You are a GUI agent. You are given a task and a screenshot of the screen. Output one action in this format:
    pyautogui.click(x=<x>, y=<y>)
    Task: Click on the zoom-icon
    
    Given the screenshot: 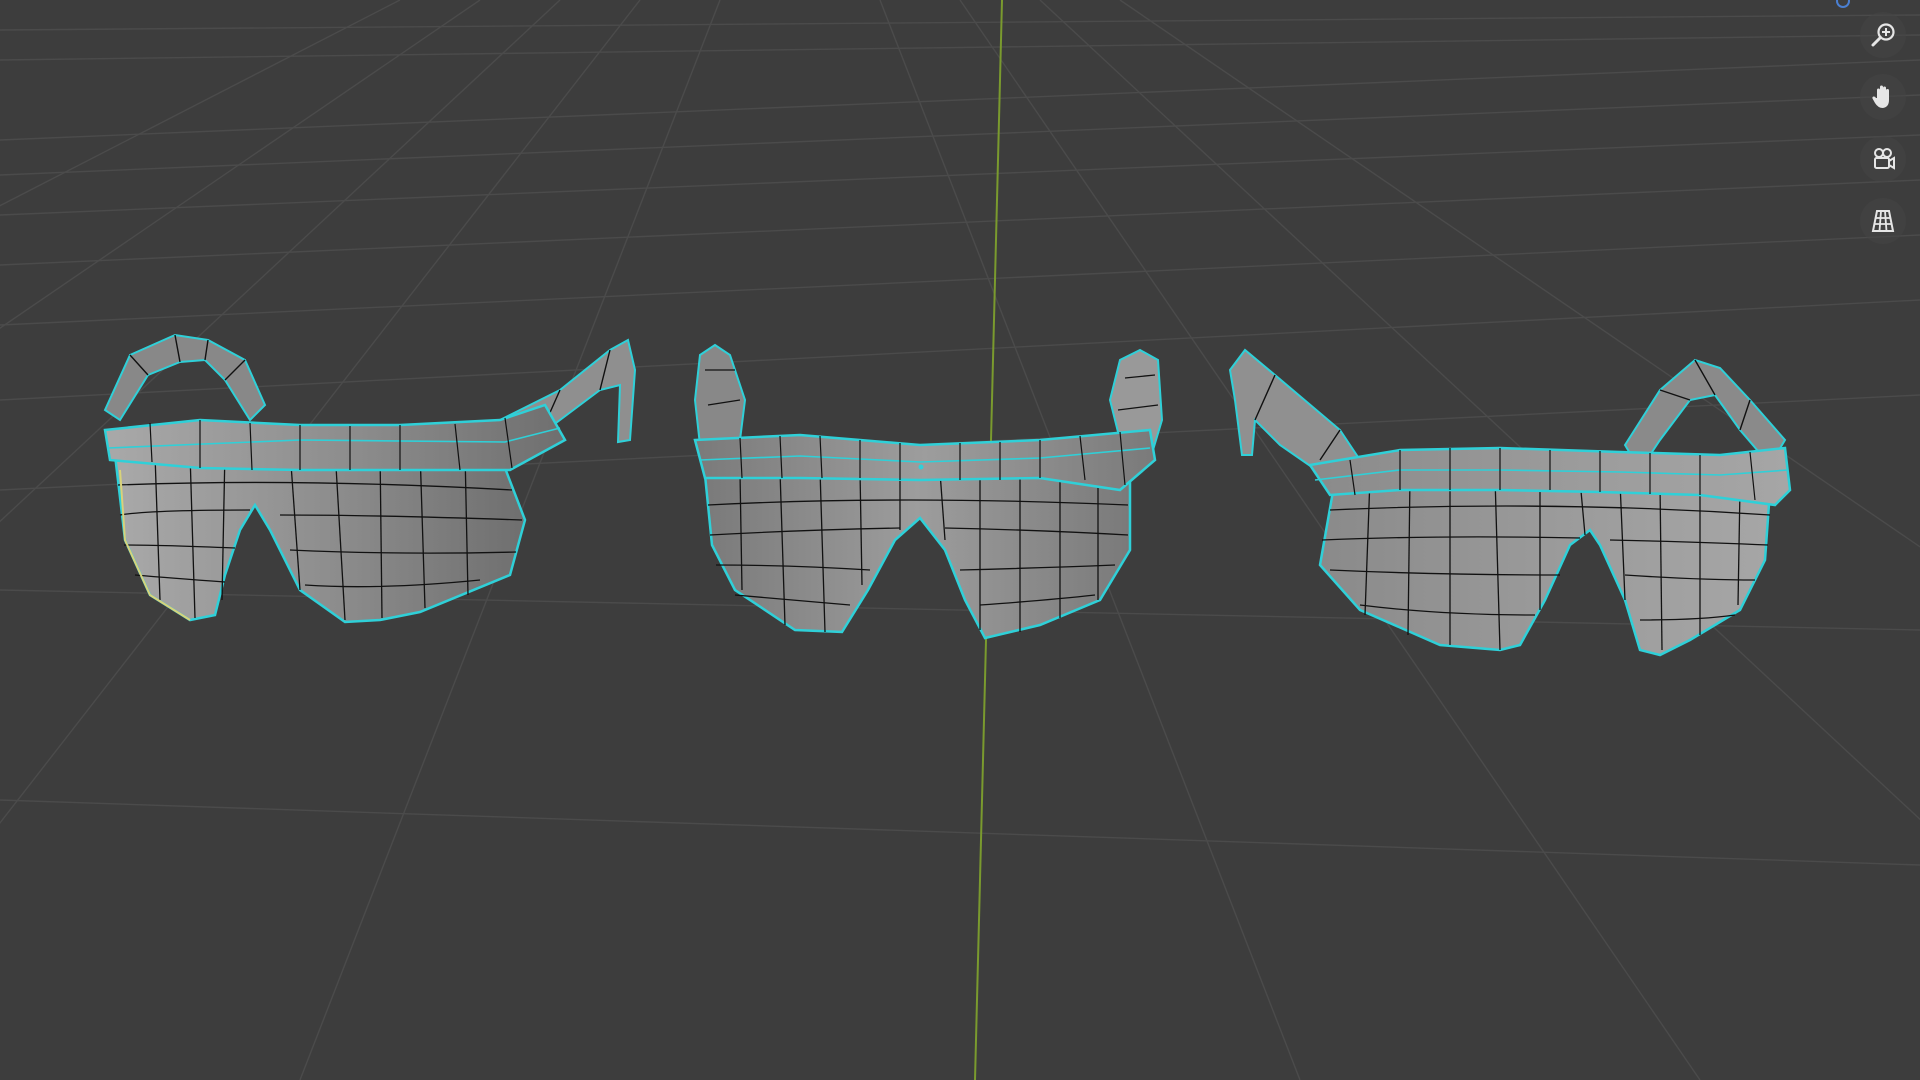 What is the action you would take?
    pyautogui.click(x=1883, y=35)
    